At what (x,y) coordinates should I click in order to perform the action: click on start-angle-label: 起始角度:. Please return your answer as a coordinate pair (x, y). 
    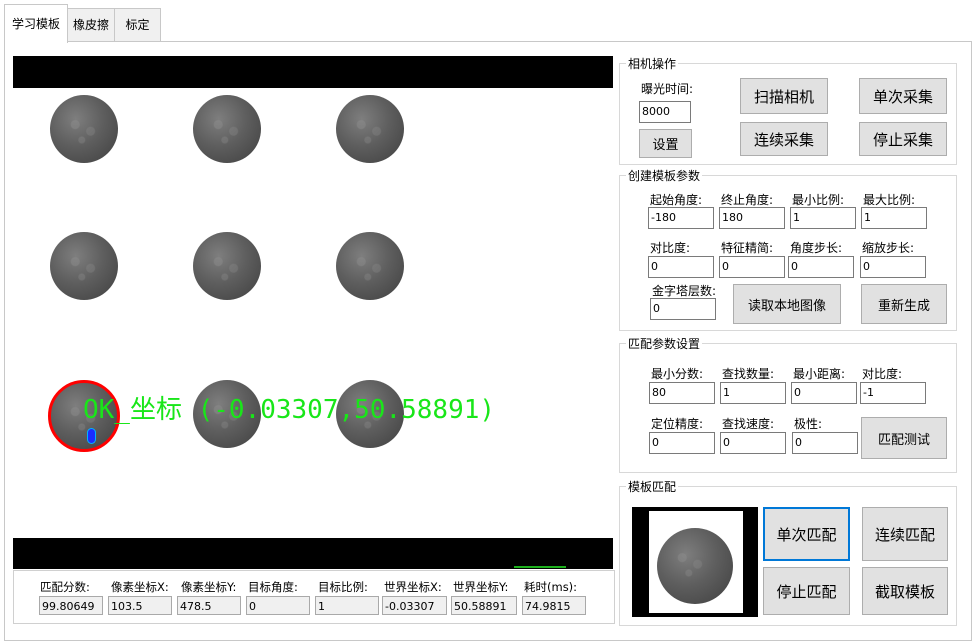
    Looking at the image, I should click on (676, 200).